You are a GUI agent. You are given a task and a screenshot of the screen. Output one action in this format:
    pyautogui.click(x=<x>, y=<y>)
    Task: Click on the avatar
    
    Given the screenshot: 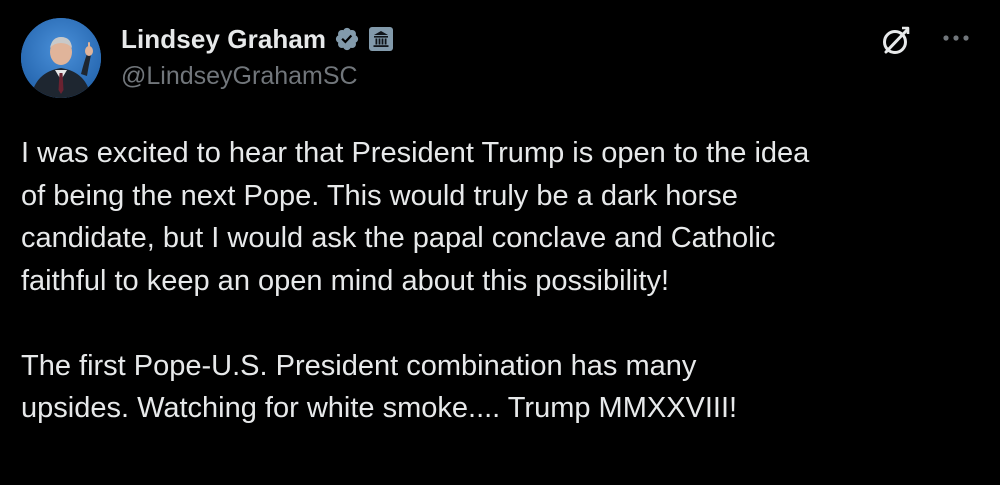 What is the action you would take?
    pyautogui.click(x=61, y=58)
    